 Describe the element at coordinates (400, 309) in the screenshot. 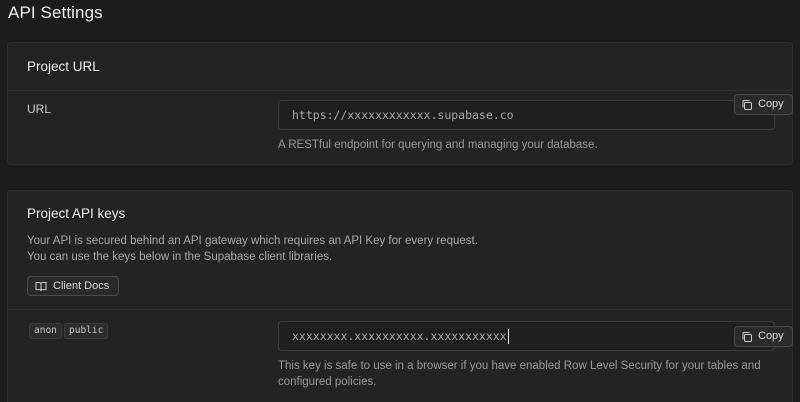

I see `divider` at that location.